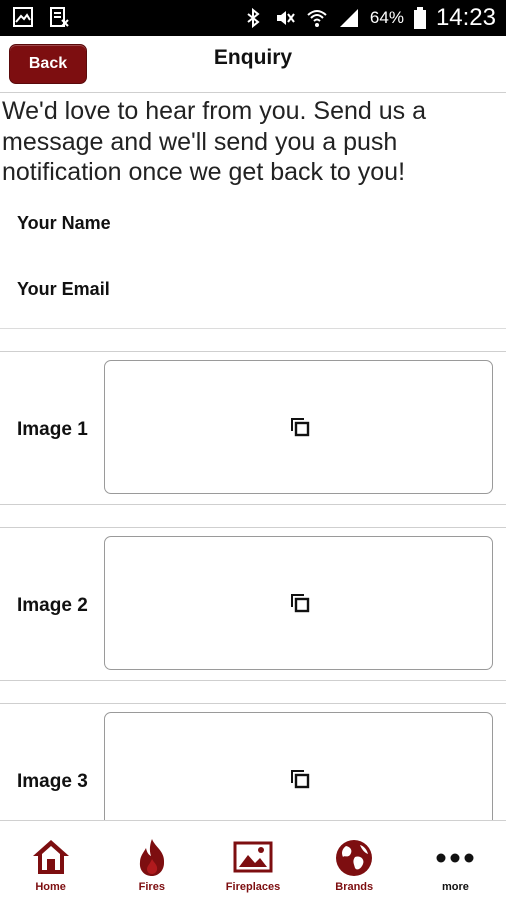  What do you see at coordinates (52, 781) in the screenshot?
I see `image-3-label: Image 3` at bounding box center [52, 781].